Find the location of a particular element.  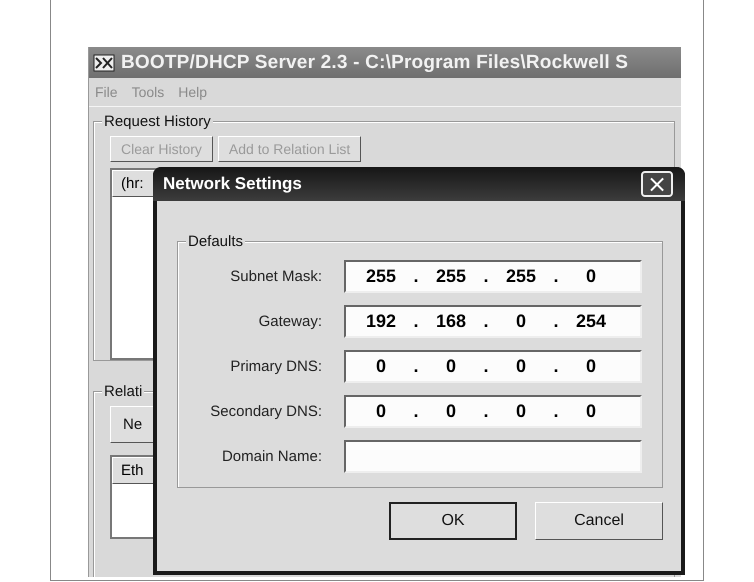

field-label: Secondary DNS: is located at coordinates (265, 411).